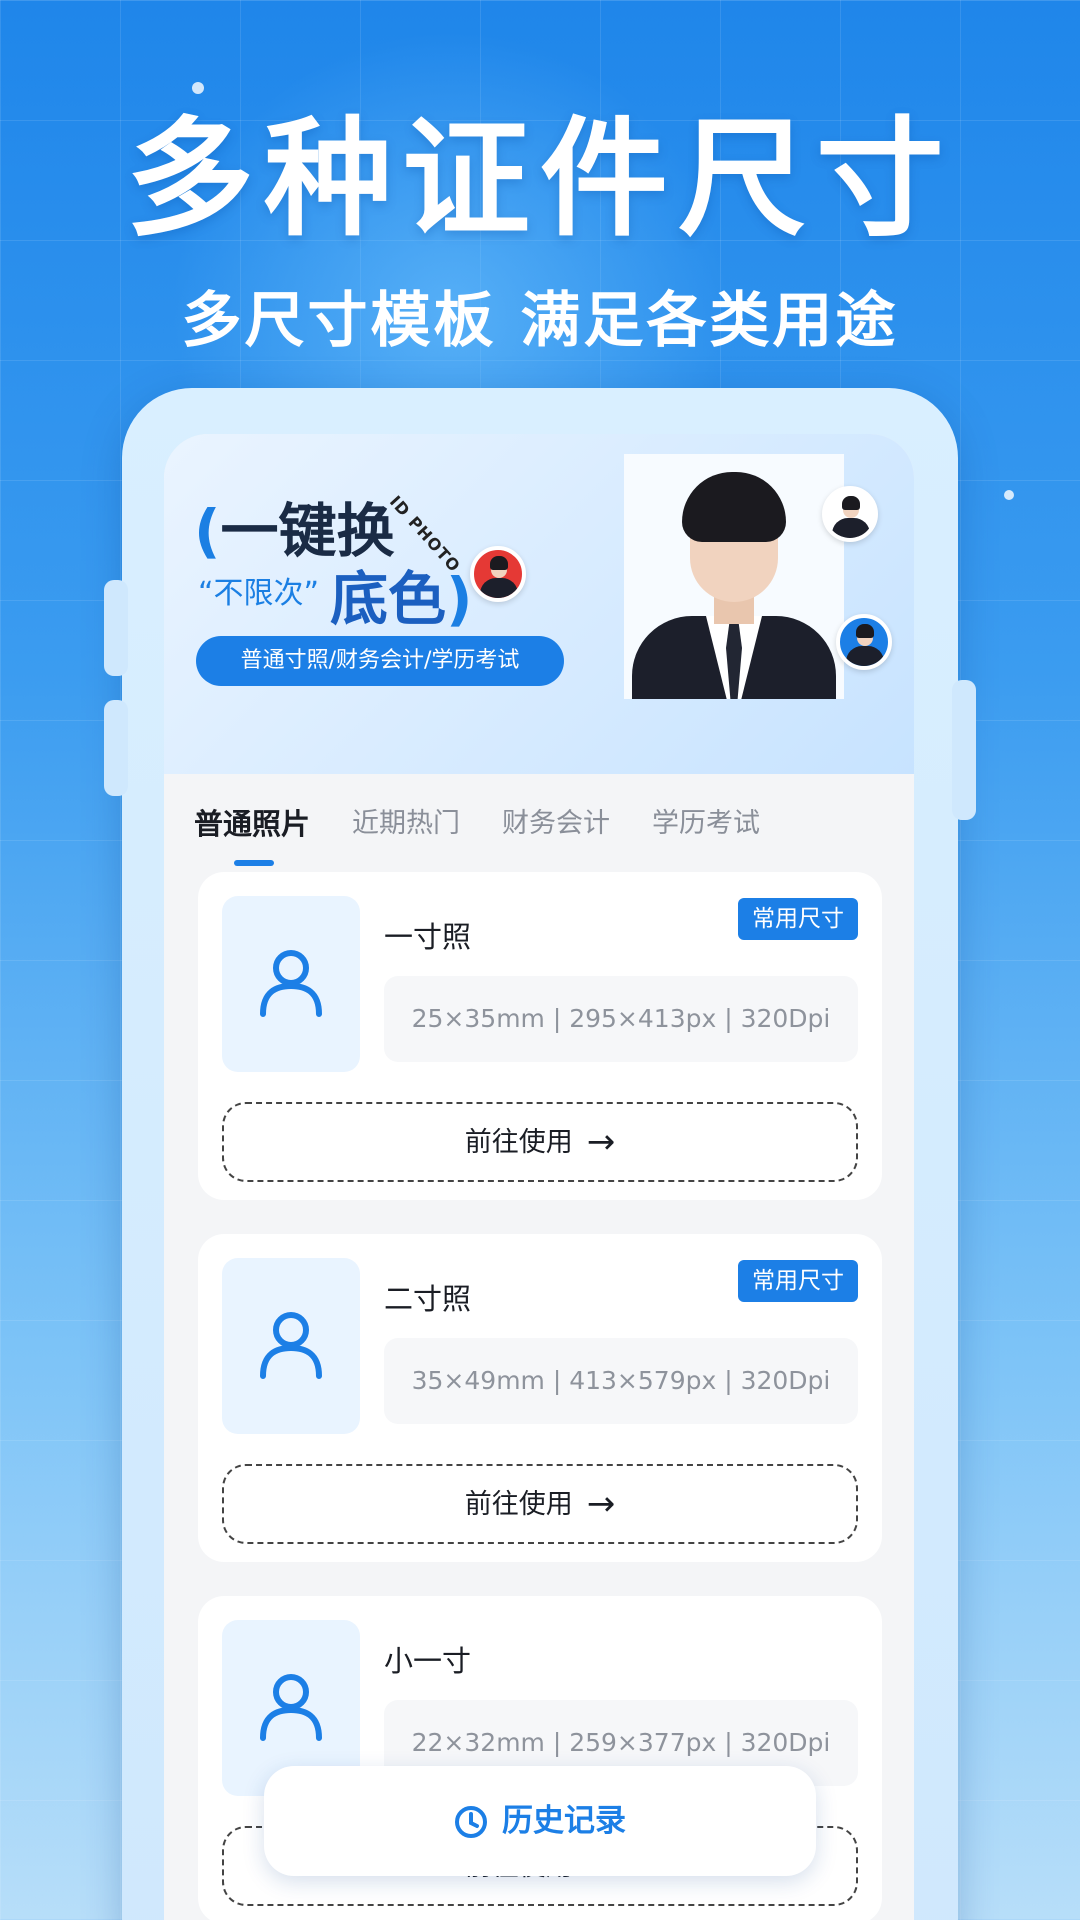 The width and height of the screenshot is (1080, 1920). I want to click on mini-portrait-red, so click(498, 574).